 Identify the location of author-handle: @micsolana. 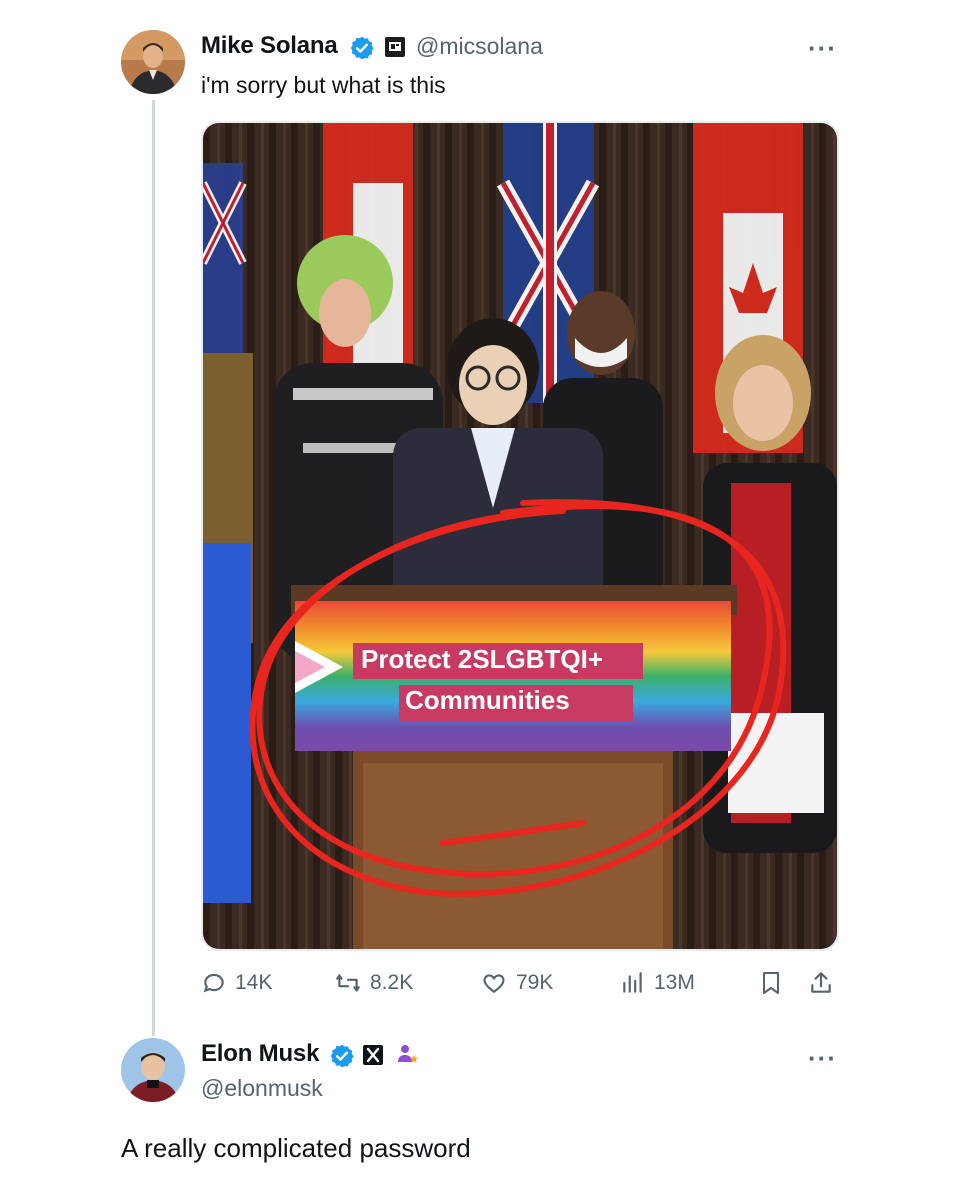
(479, 46).